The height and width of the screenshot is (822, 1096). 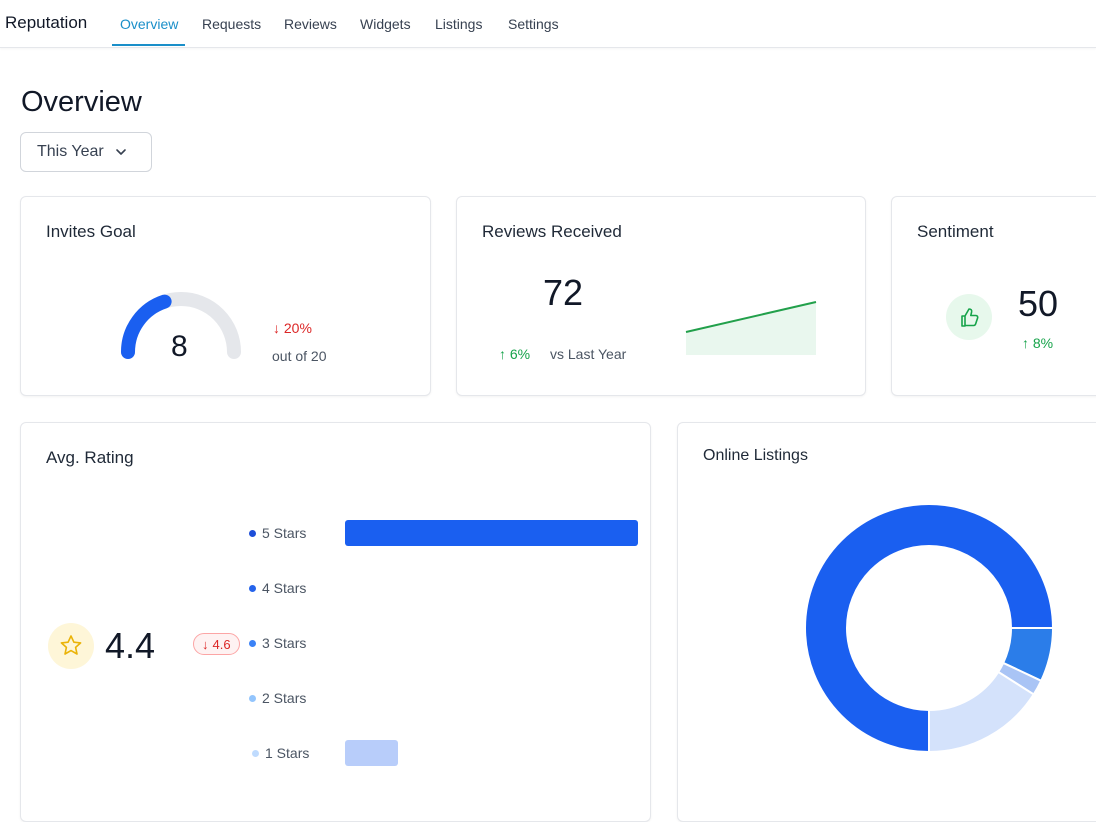 I want to click on invites-goal-card: Invites Goal 8 ↓ 20% out of 20, so click(x=225, y=296).